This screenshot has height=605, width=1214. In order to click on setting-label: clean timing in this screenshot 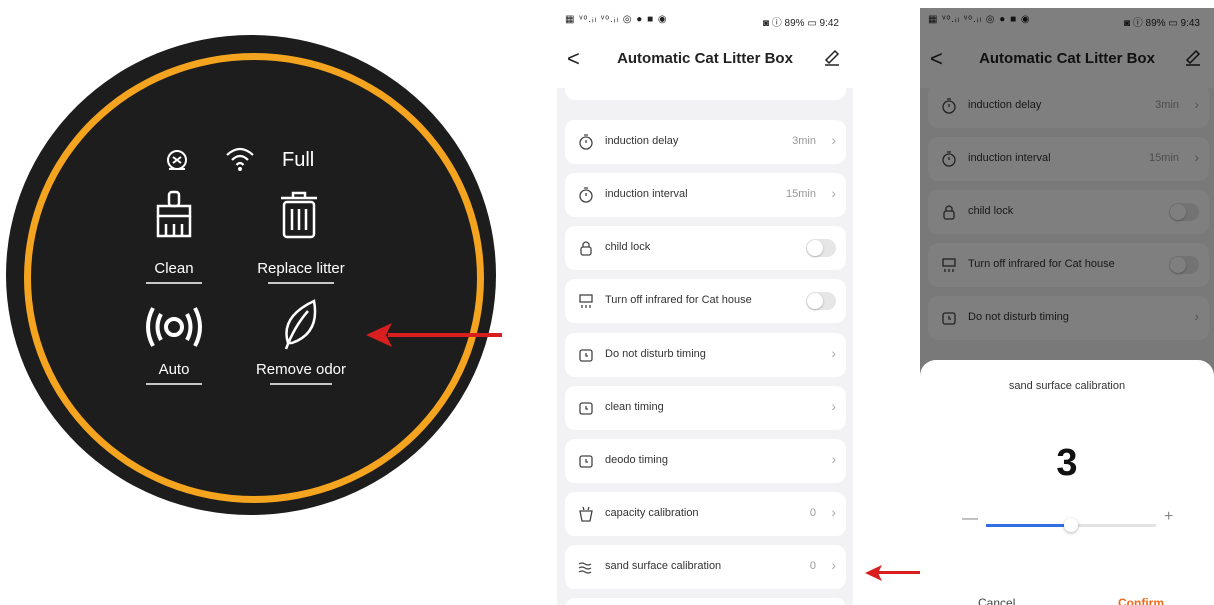, I will do `click(634, 407)`.